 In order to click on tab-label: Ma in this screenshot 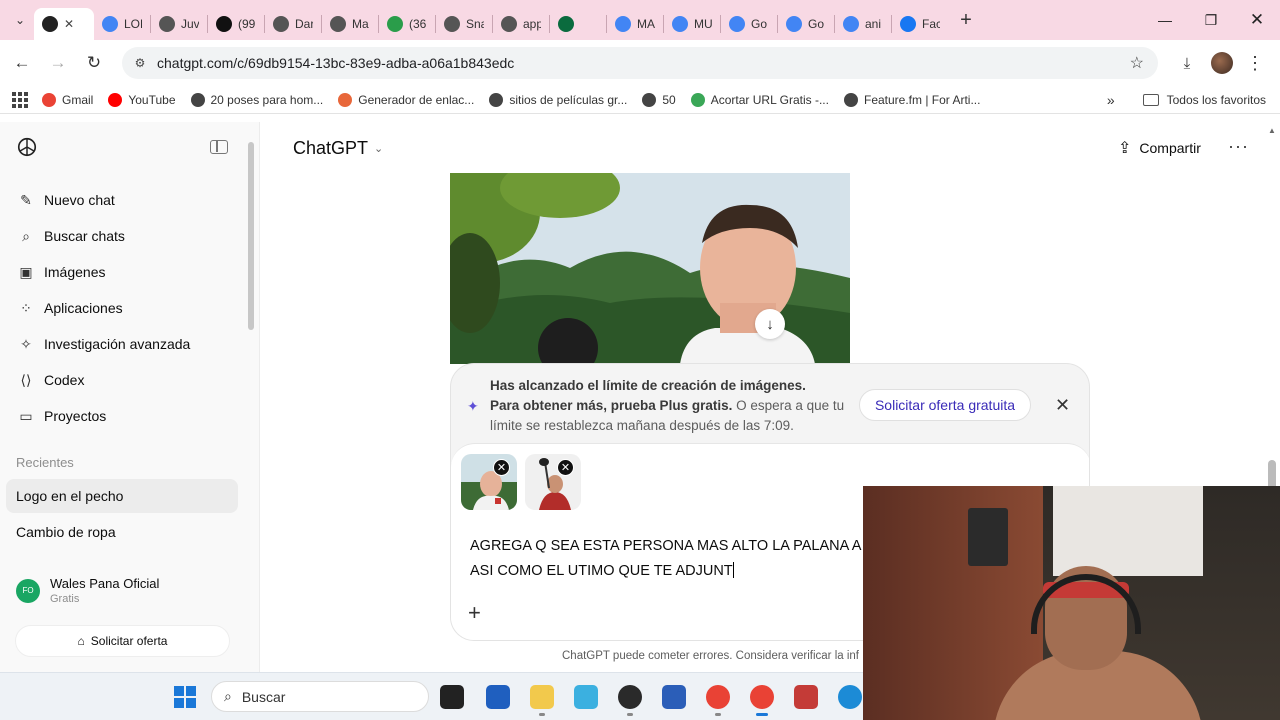, I will do `click(360, 24)`.